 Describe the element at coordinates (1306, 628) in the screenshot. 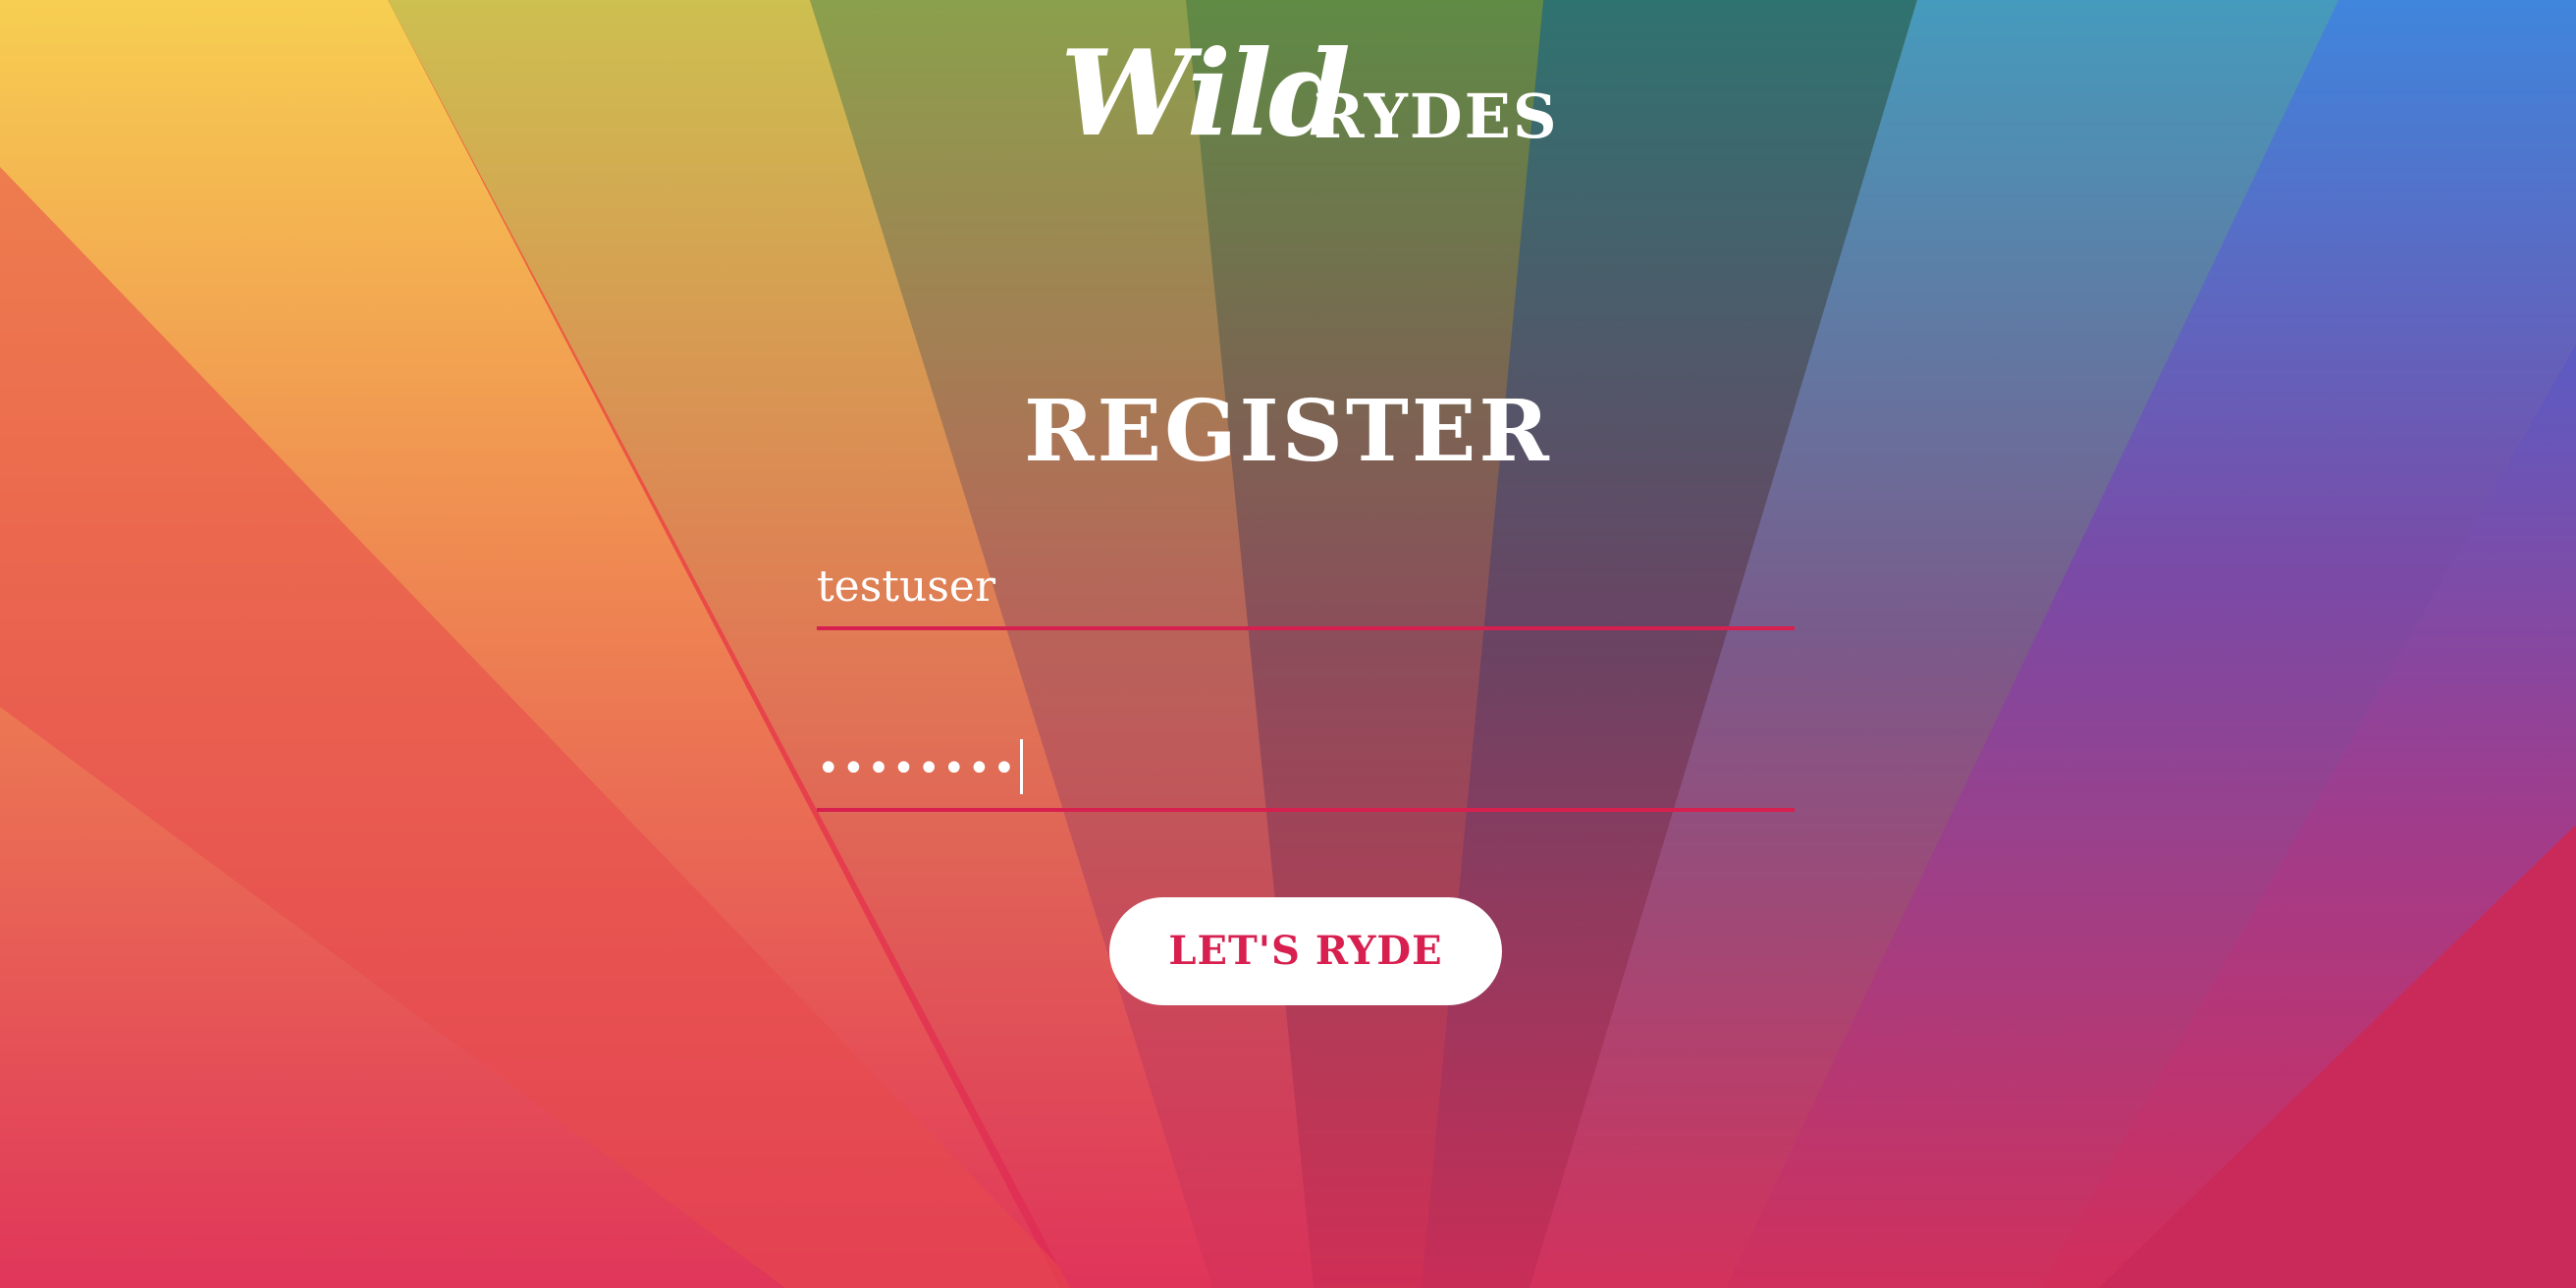

I see `username-underline` at that location.